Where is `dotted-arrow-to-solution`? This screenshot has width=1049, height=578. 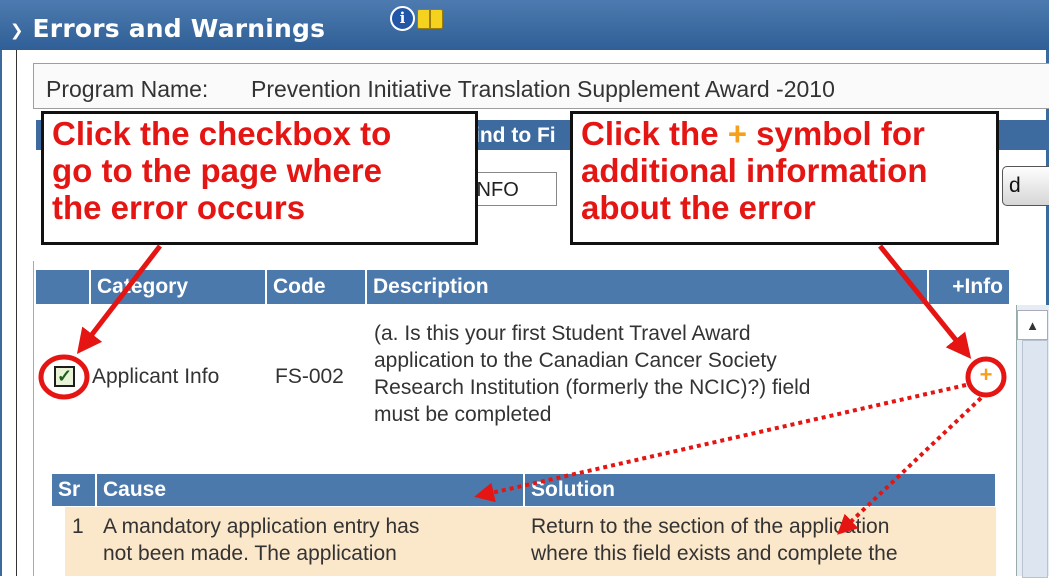 dotted-arrow-to-solution is located at coordinates (910, 465).